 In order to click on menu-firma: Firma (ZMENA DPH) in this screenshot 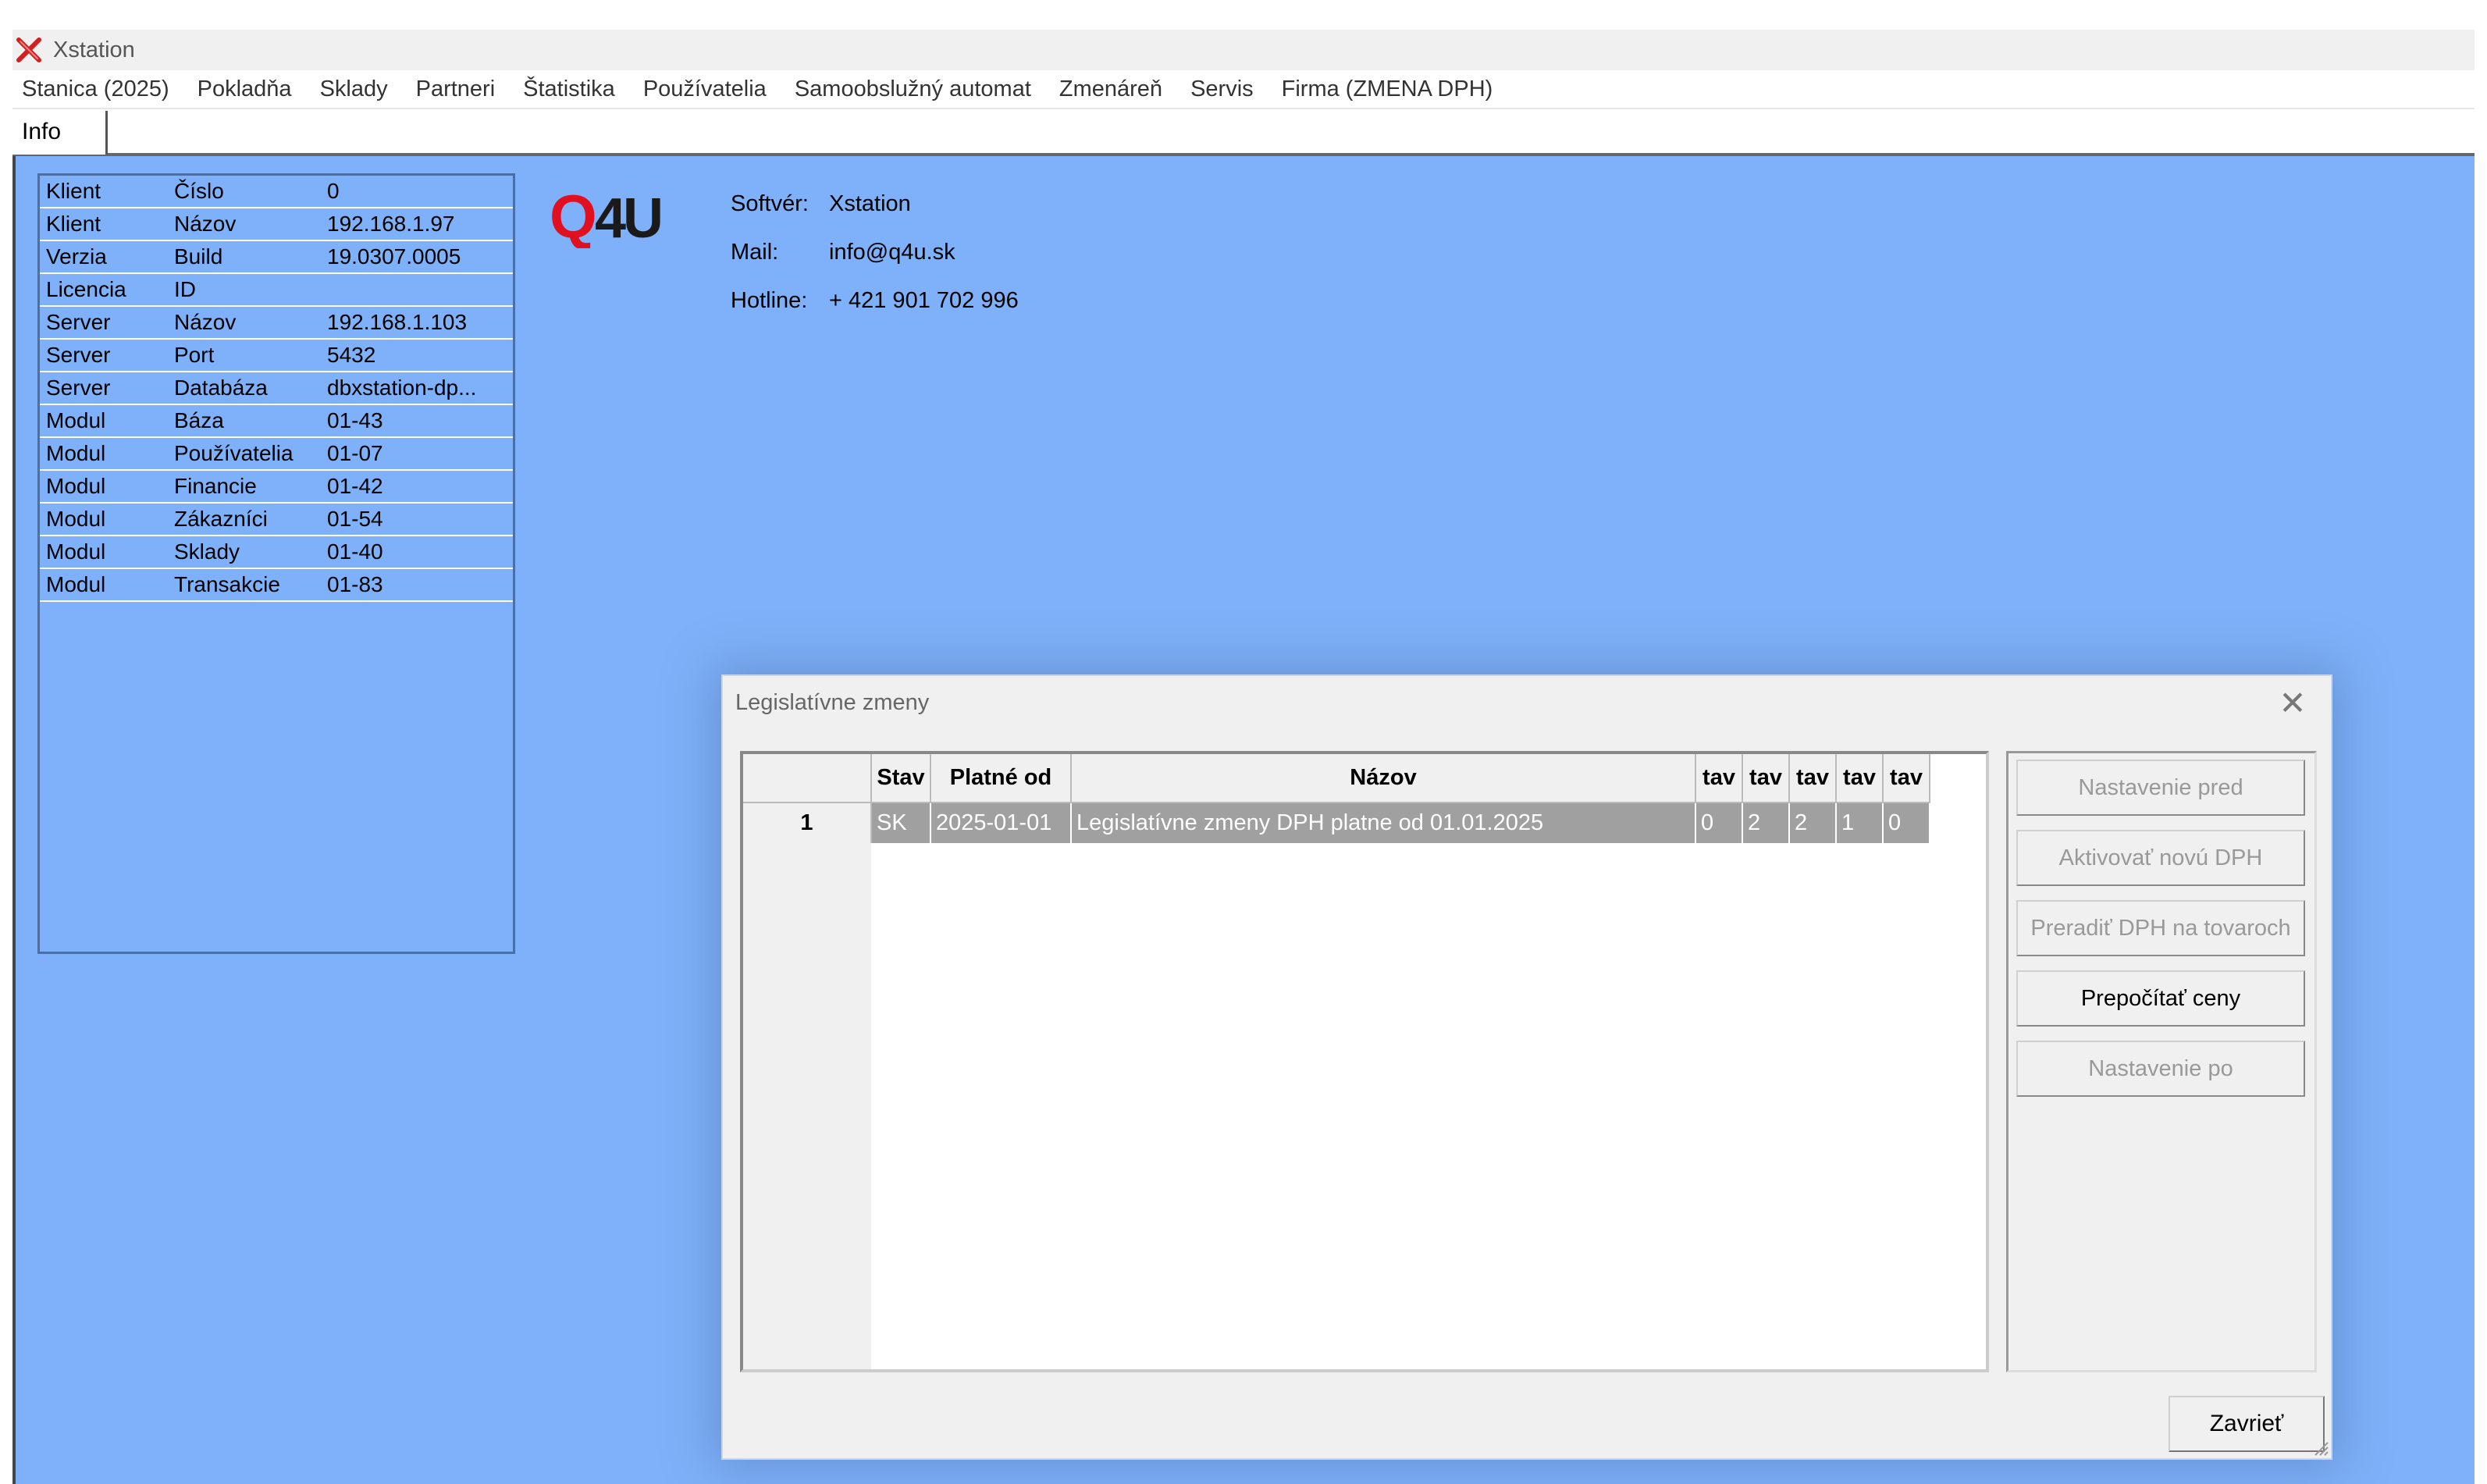, I will do `click(1388, 89)`.